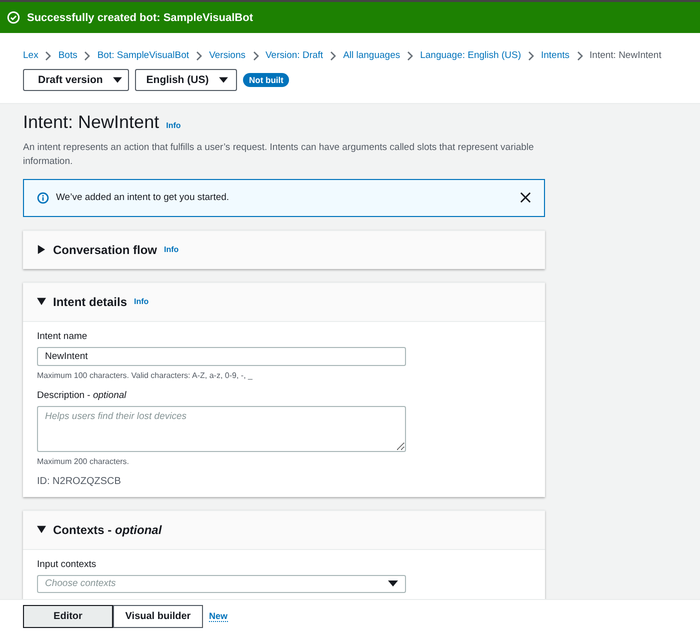  What do you see at coordinates (371, 55) in the screenshot?
I see `breadcrumb: All languages` at bounding box center [371, 55].